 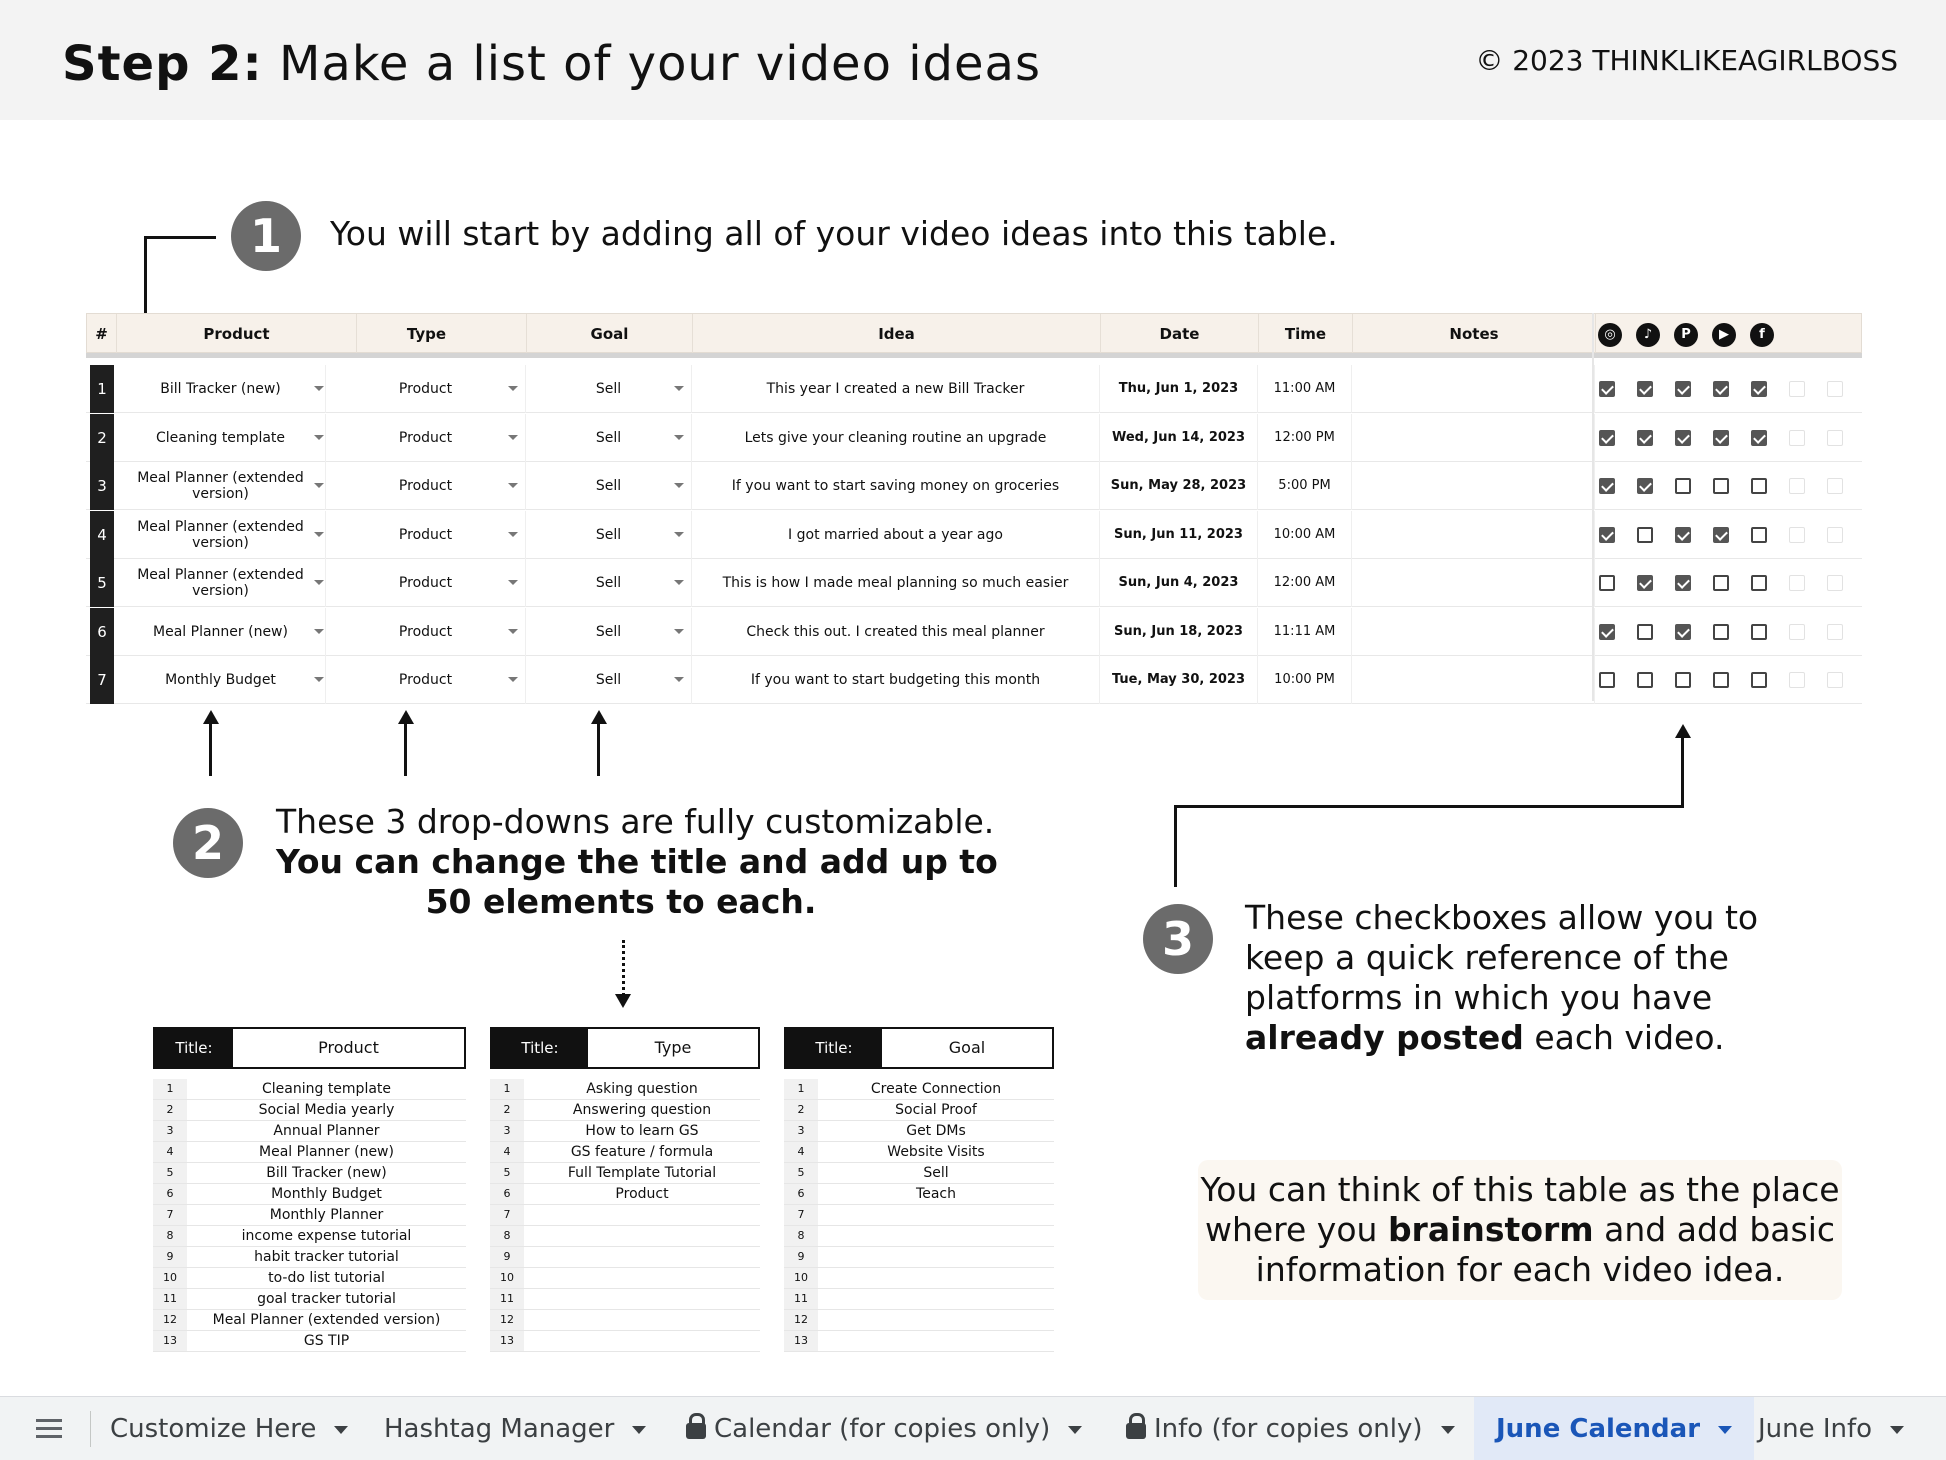 I want to click on option-value: Website Visits, so click(x=936, y=1152).